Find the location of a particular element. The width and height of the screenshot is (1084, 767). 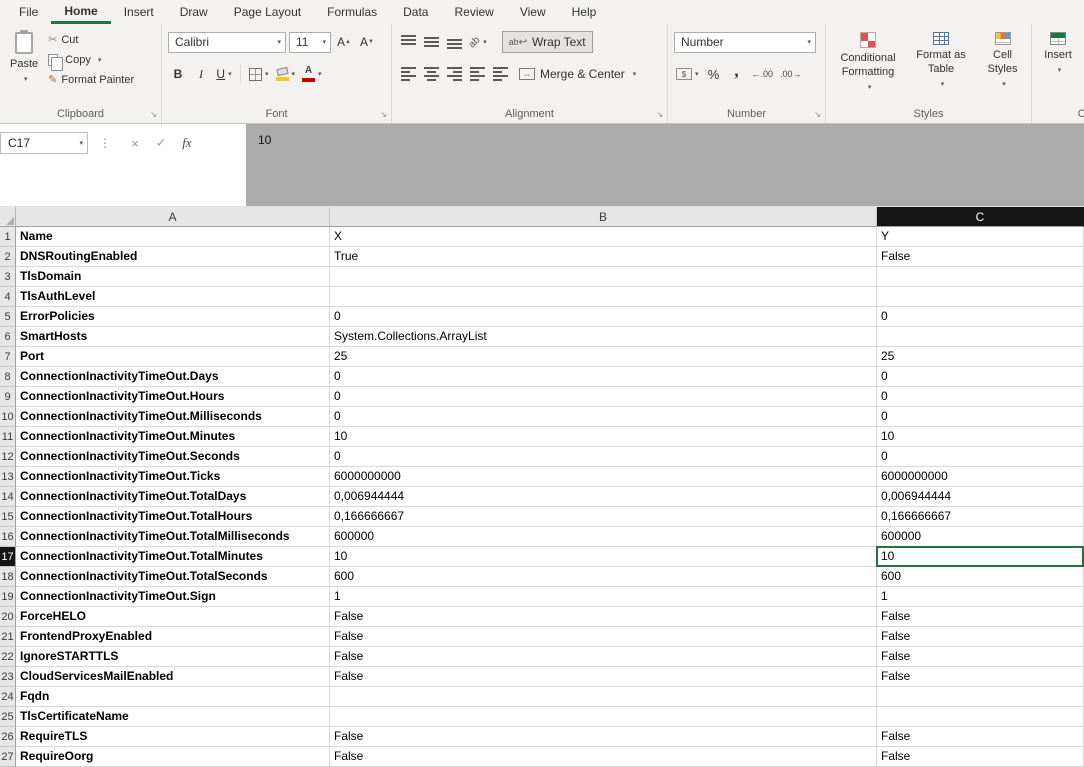

tab-insert: Insert is located at coordinates (139, 12).